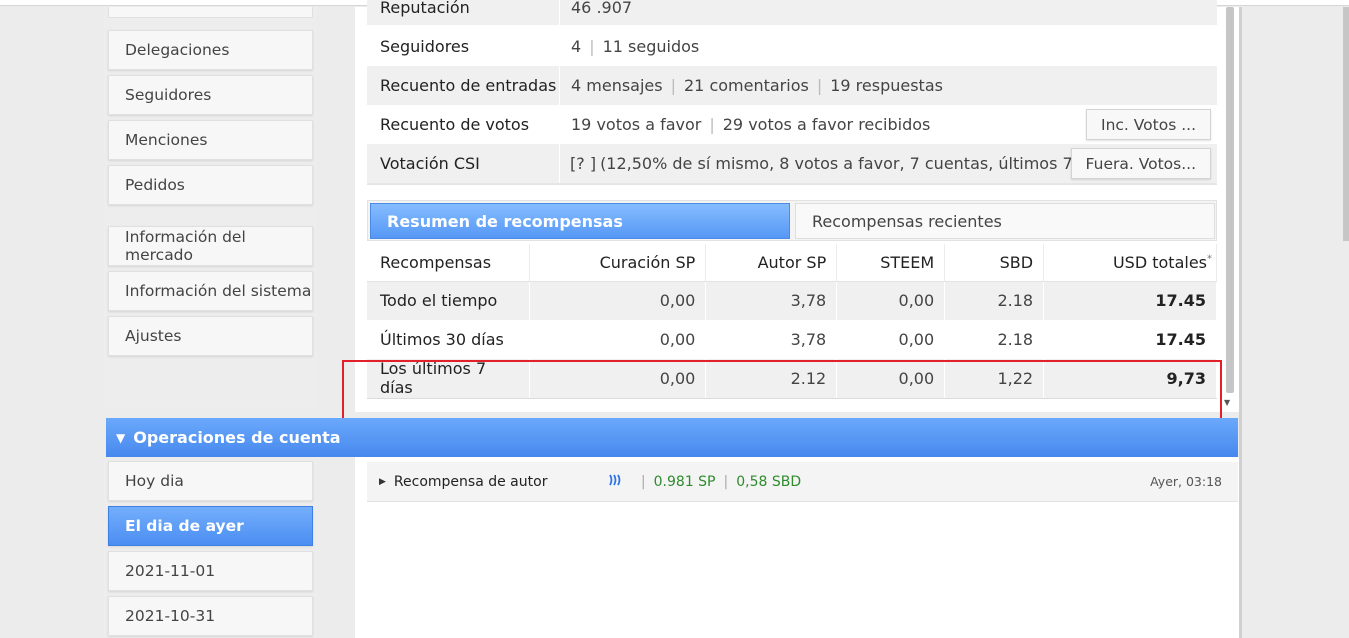  What do you see at coordinates (218, 291) in the screenshot?
I see `sidebar-item-label: Información del sistema` at bounding box center [218, 291].